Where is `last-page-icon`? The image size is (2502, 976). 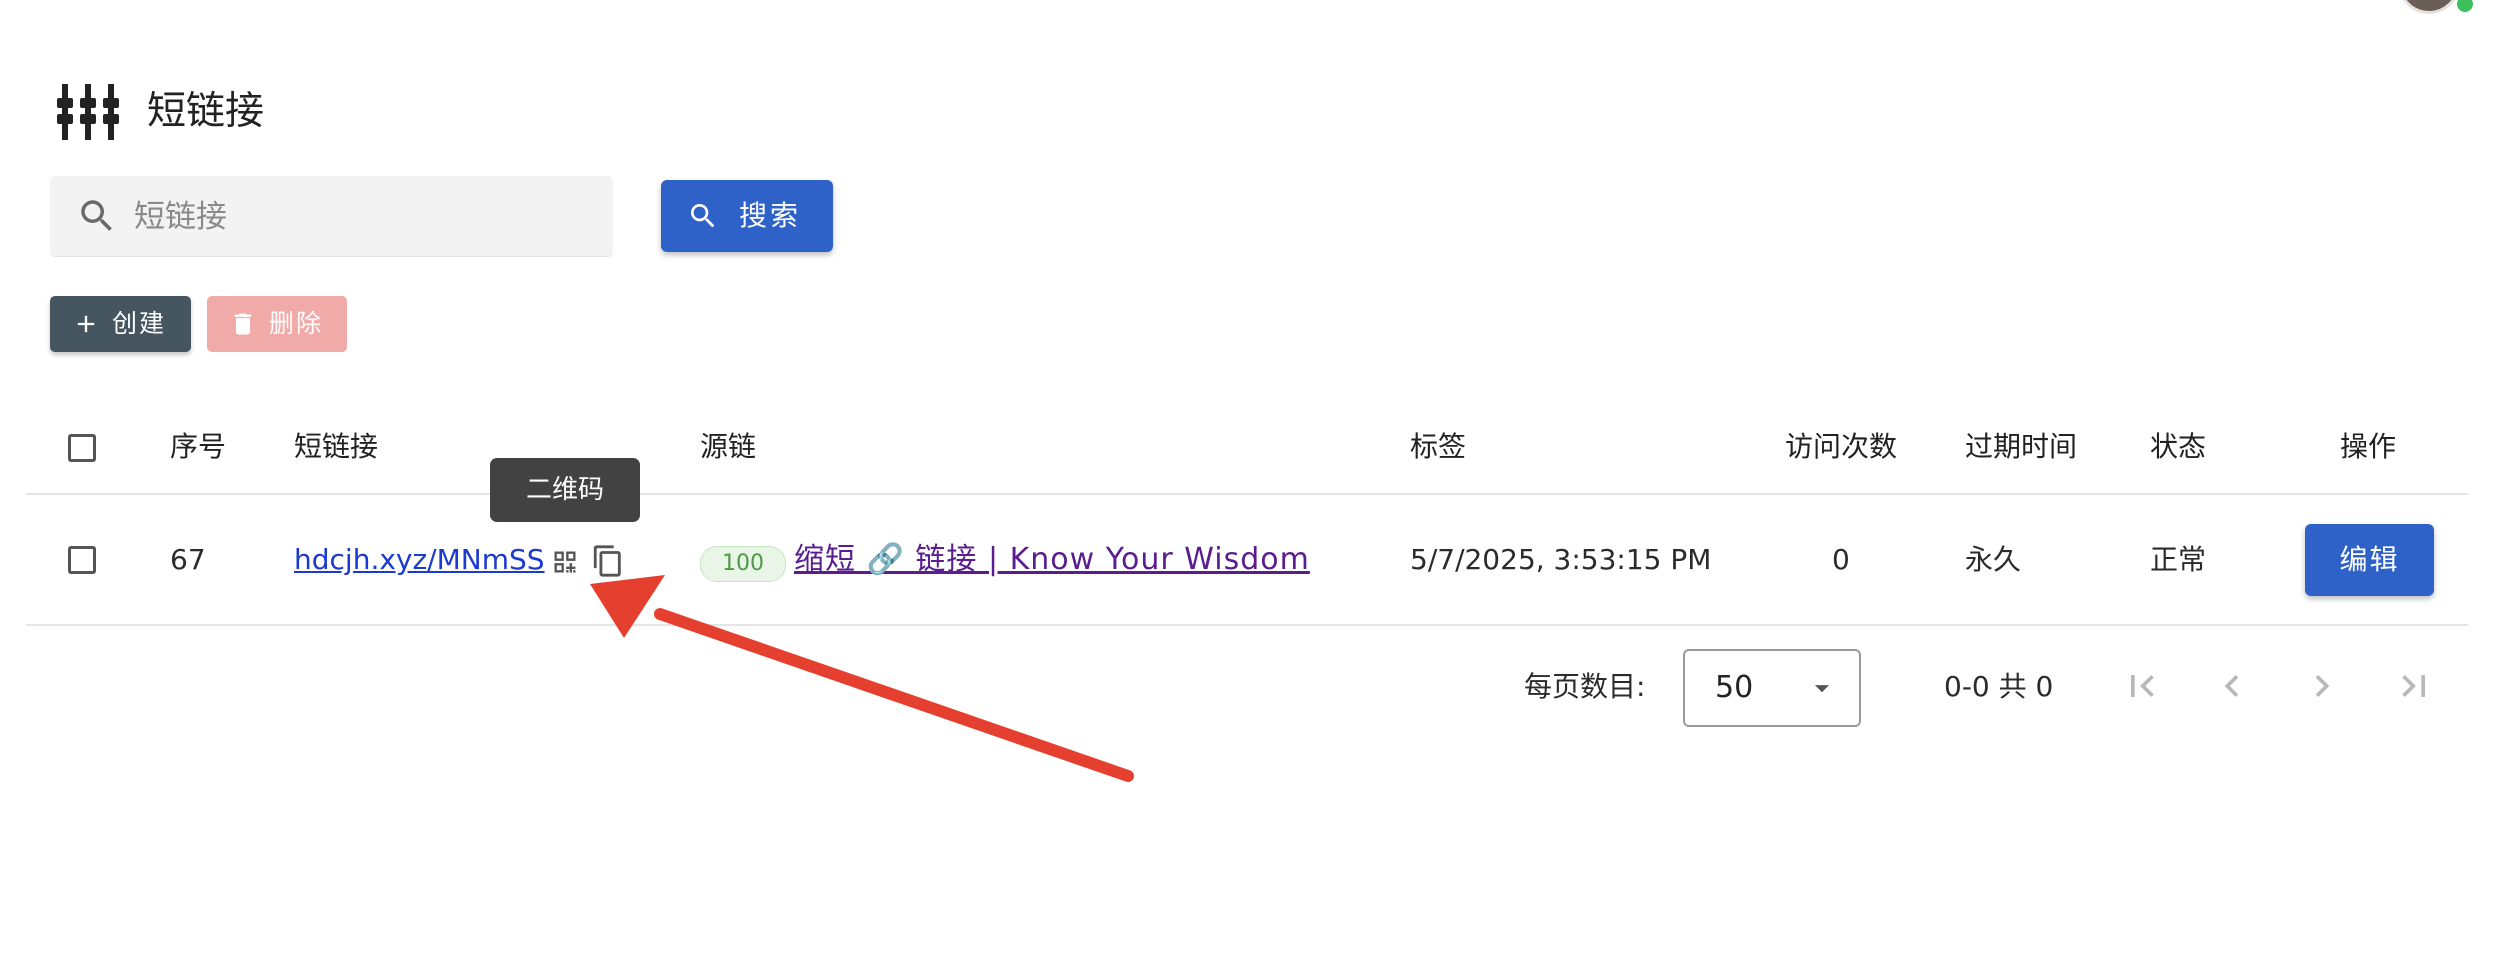 last-page-icon is located at coordinates (2414, 686).